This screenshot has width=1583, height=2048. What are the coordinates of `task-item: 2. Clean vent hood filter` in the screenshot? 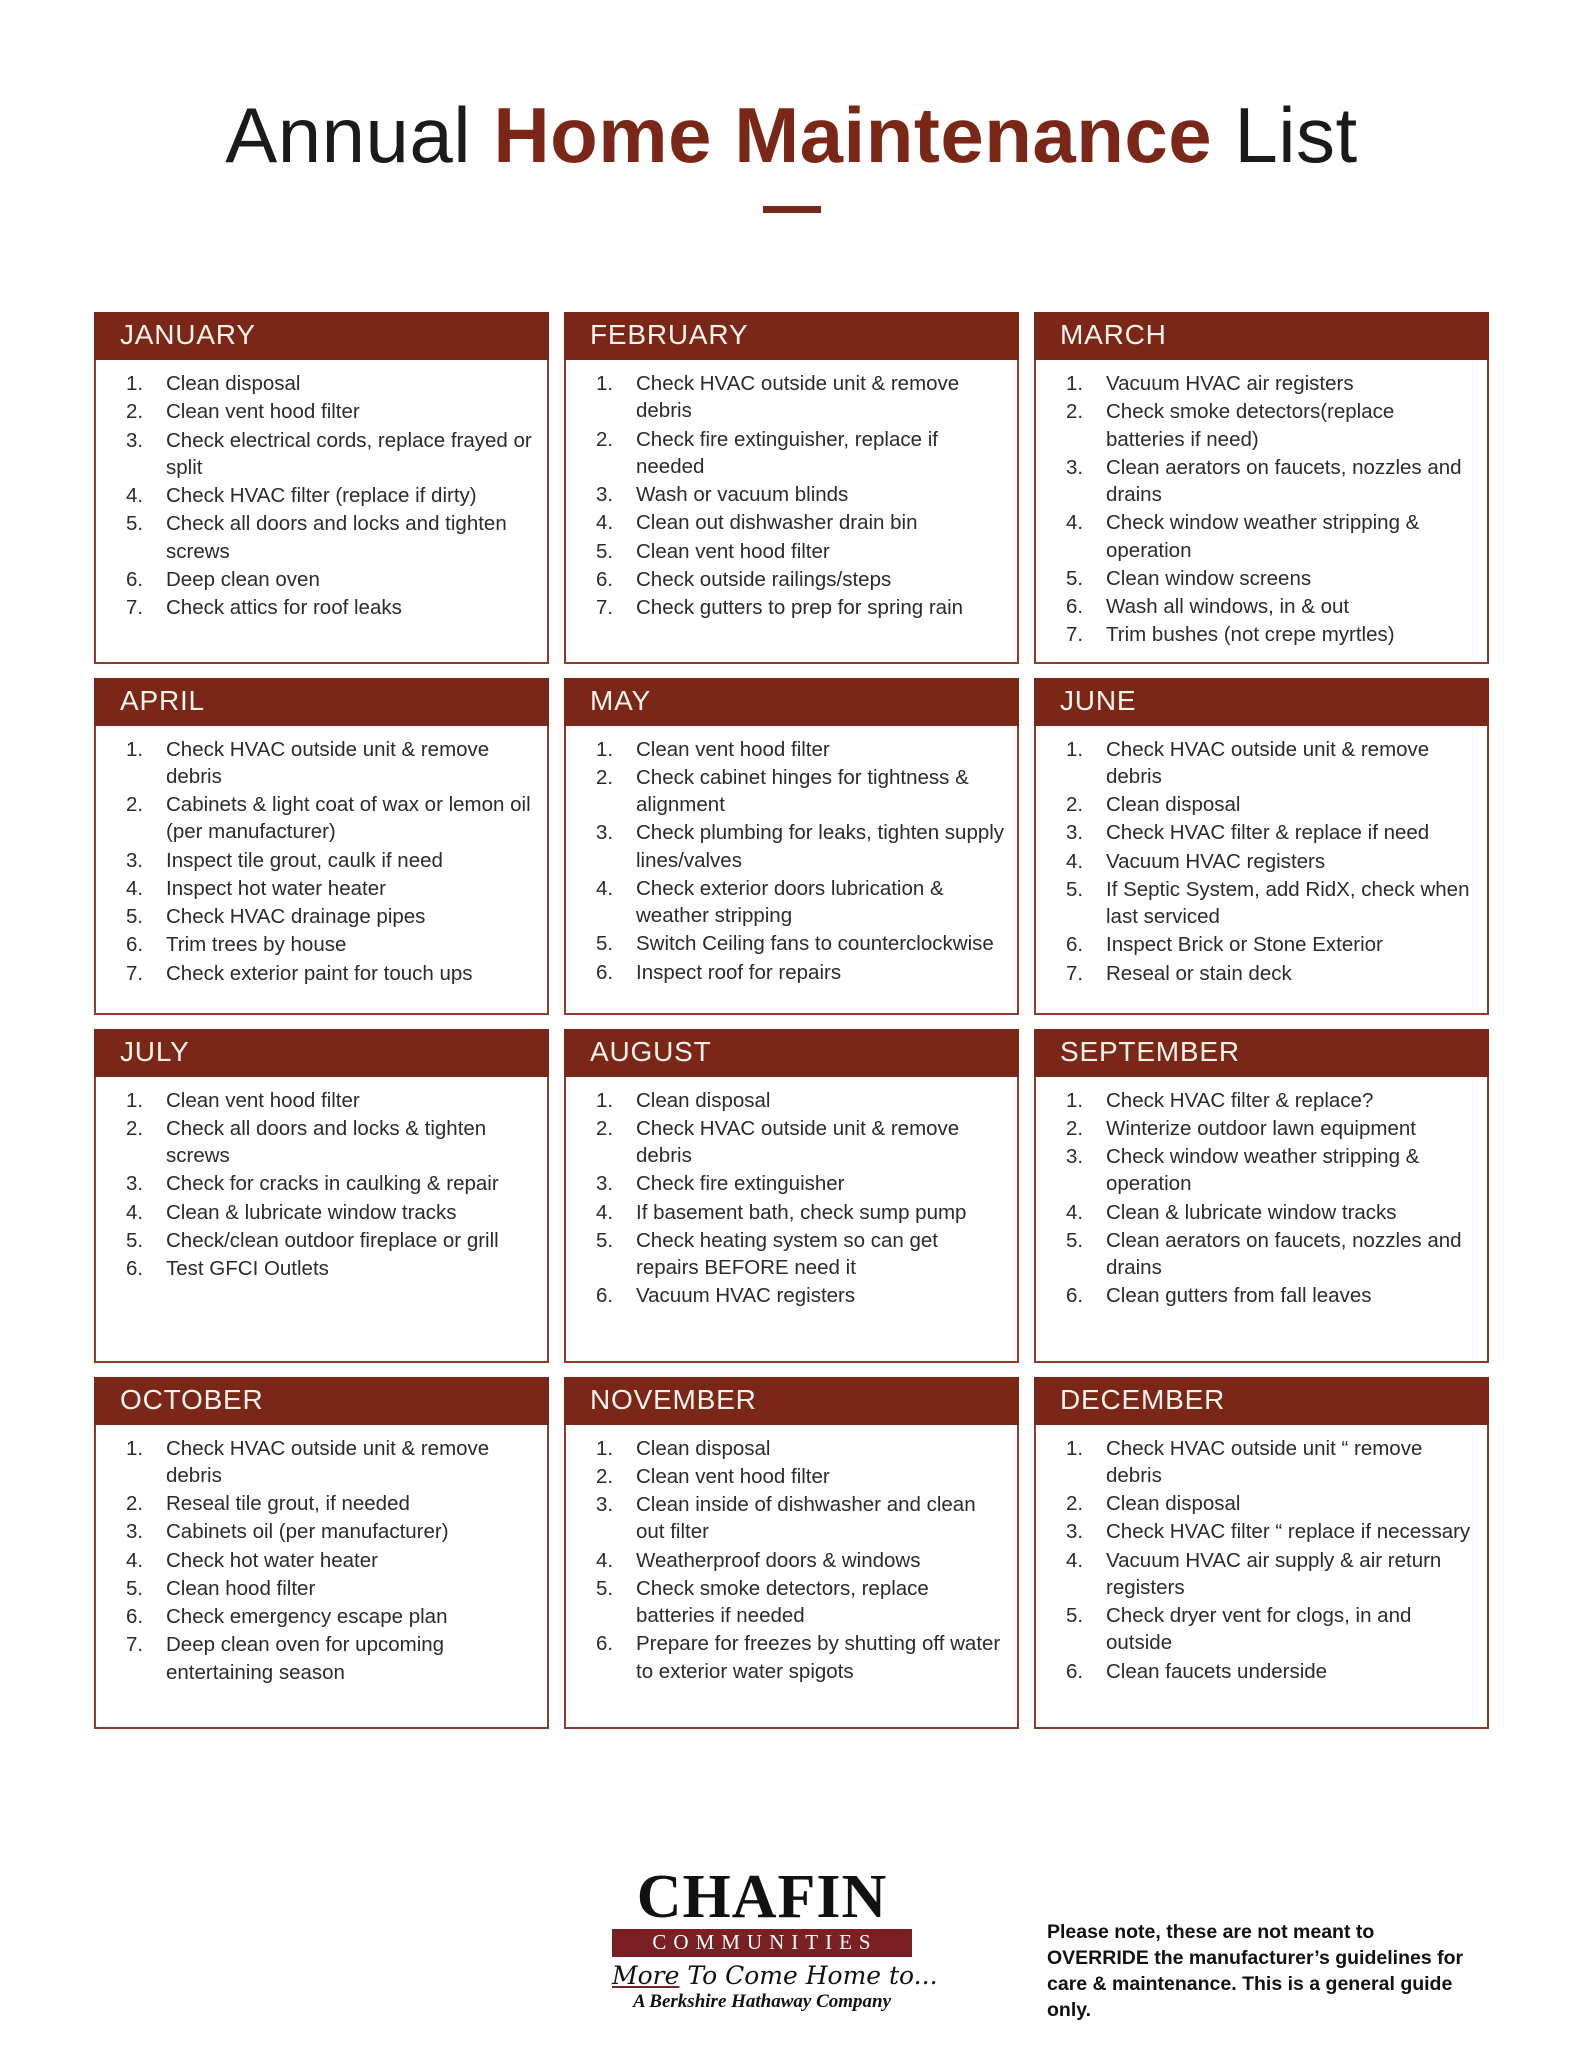 It's located at (321, 411).